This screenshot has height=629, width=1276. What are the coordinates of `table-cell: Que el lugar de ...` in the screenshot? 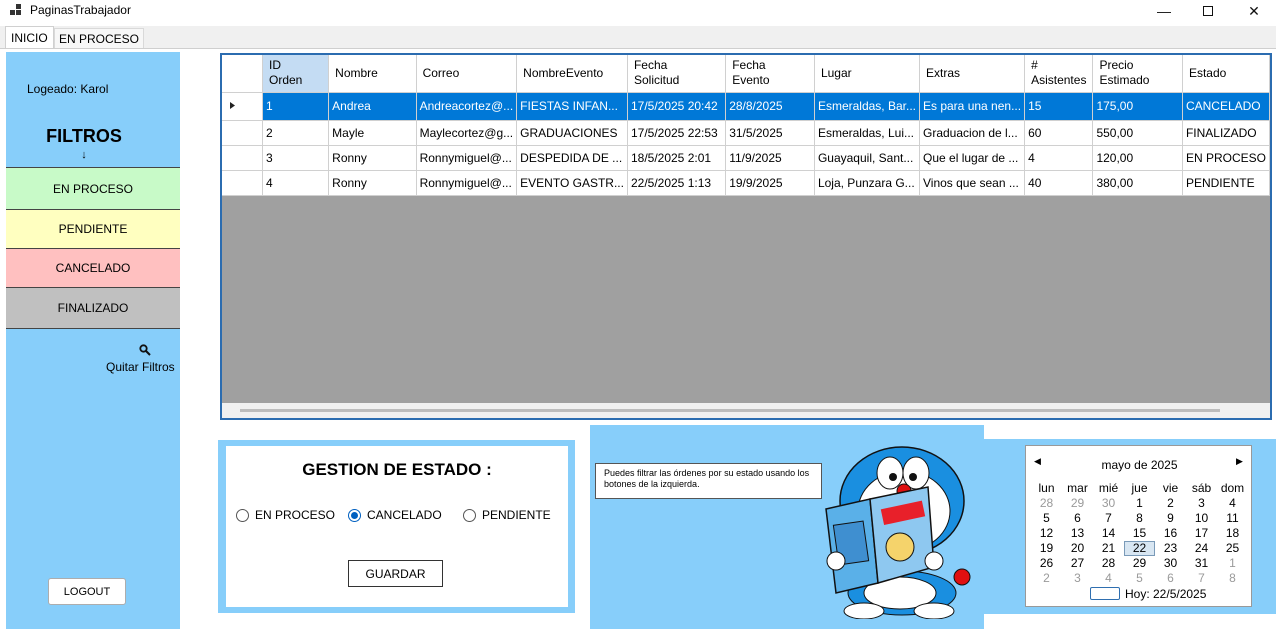 It's located at (972, 158).